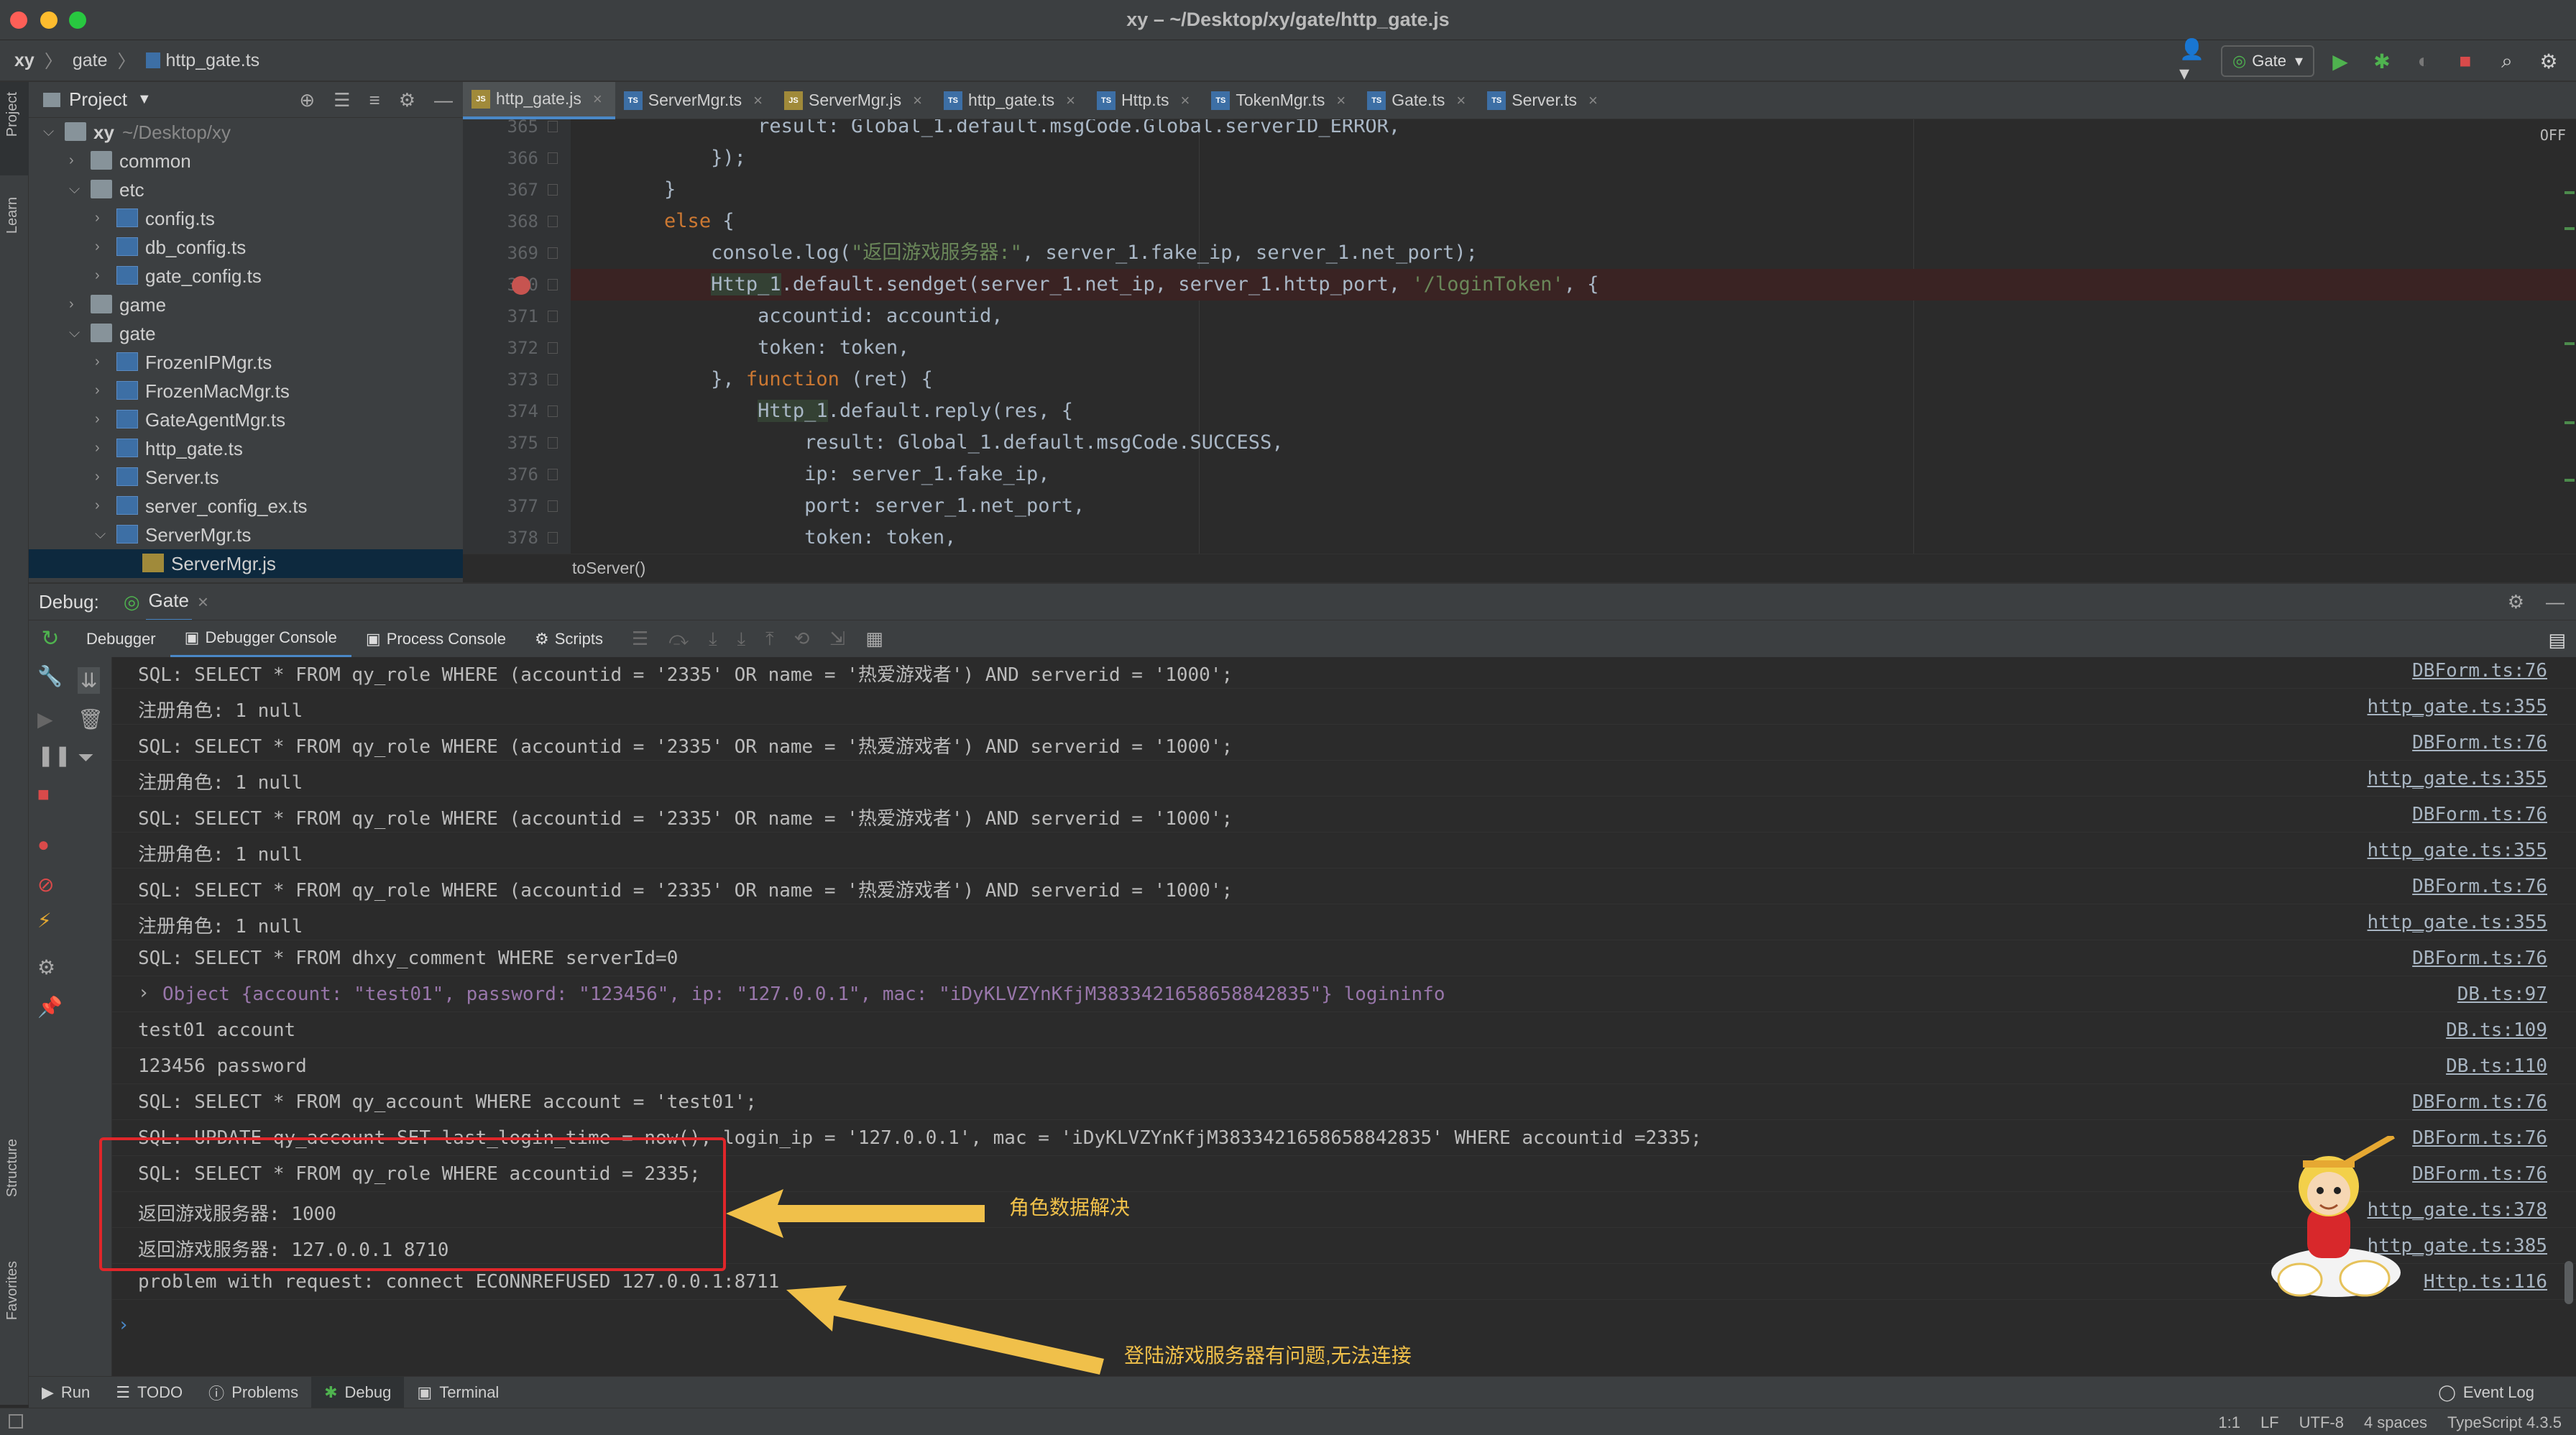  Describe the element at coordinates (44, 921) in the screenshot. I see `lightning-icon: ⚡` at that location.